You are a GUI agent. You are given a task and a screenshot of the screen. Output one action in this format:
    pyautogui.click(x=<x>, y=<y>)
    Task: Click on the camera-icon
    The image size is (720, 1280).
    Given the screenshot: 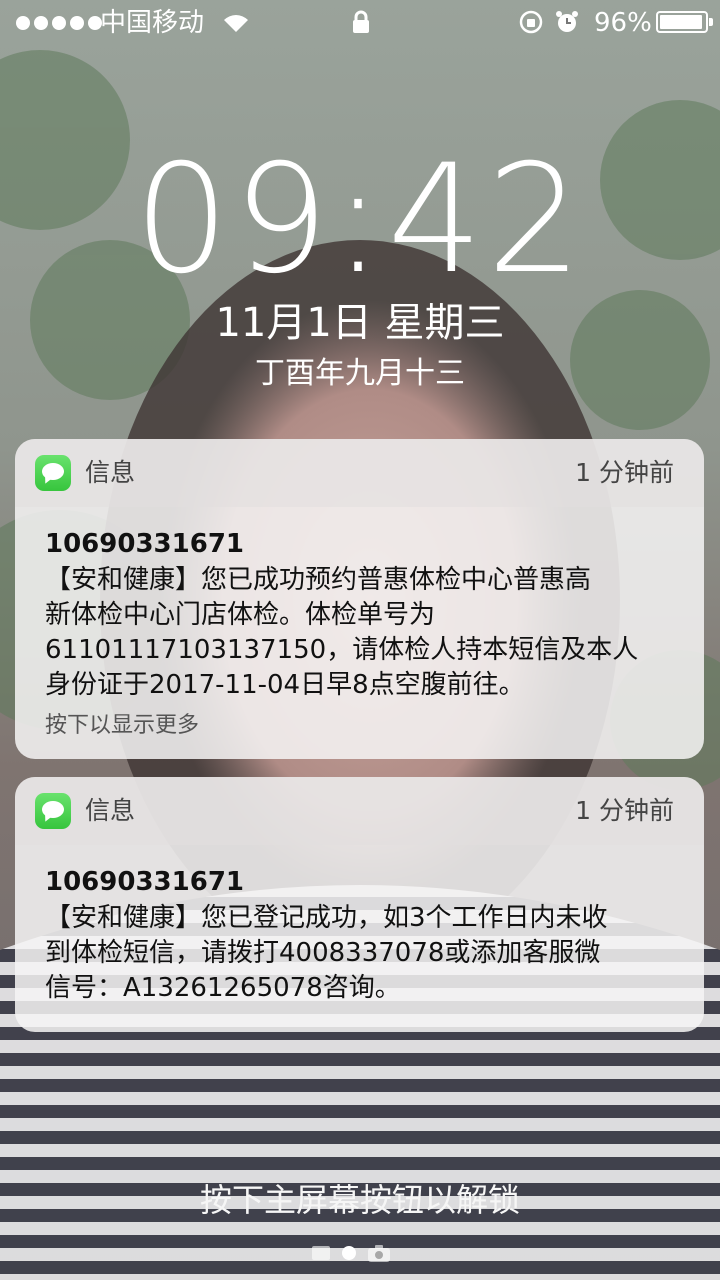 What is the action you would take?
    pyautogui.click(x=379, y=1253)
    